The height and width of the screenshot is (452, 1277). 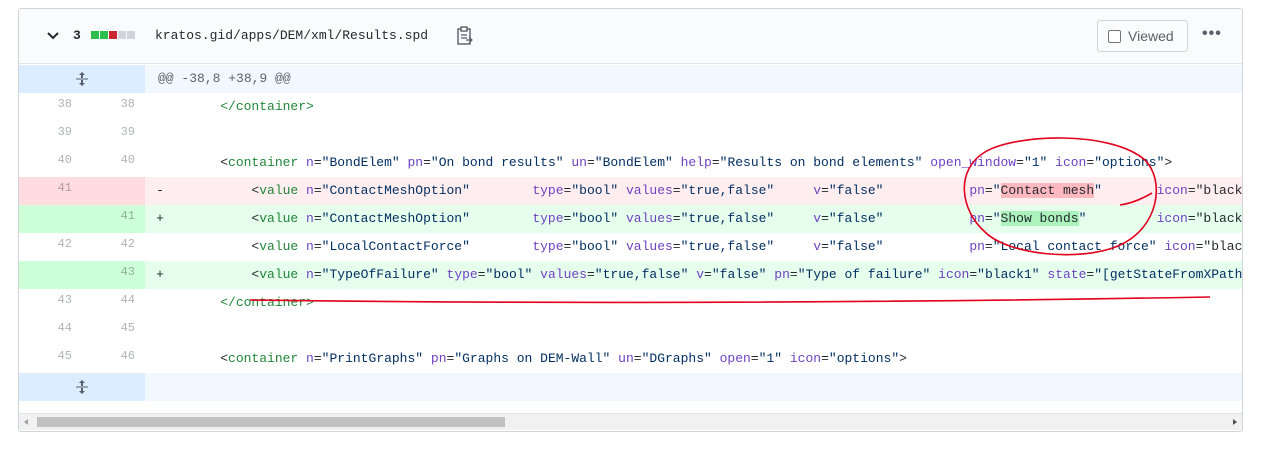 I want to click on new-line-number: 46, so click(x=113, y=359).